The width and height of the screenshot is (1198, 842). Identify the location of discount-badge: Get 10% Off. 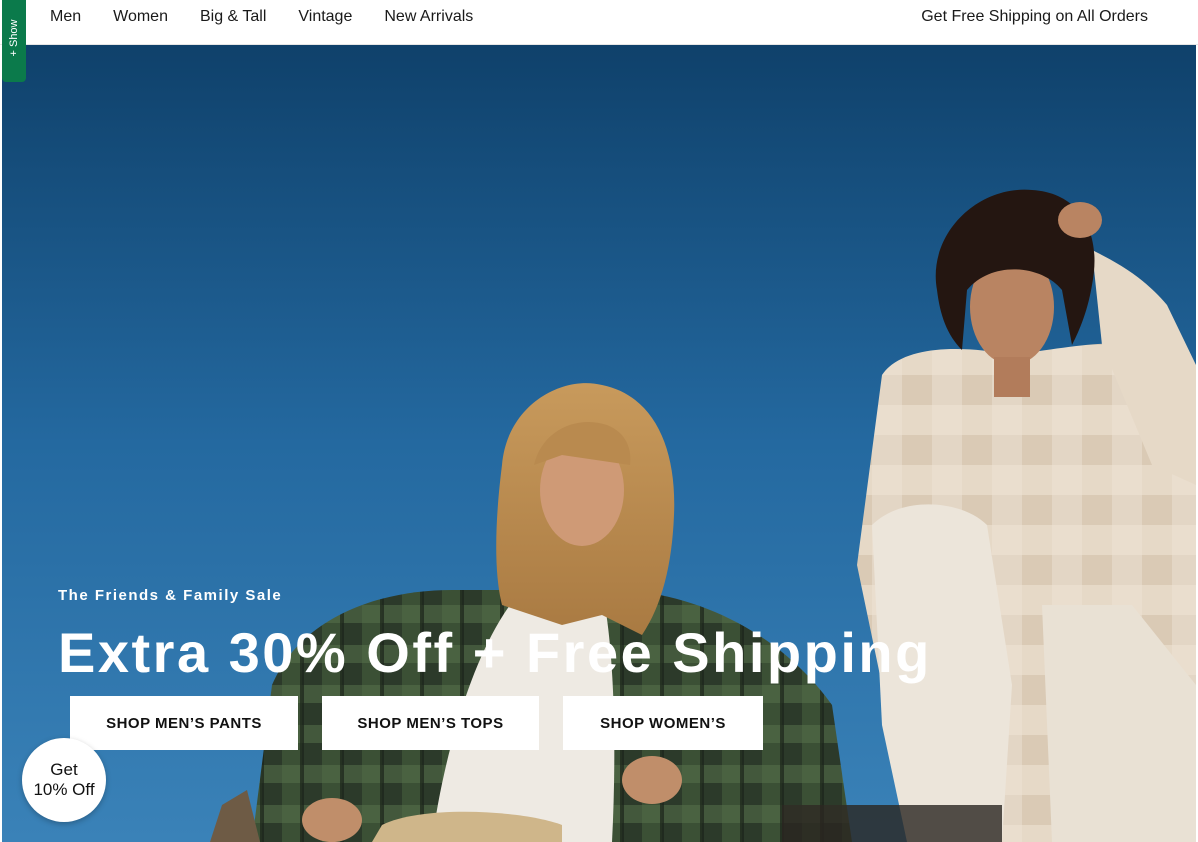
(64, 780).